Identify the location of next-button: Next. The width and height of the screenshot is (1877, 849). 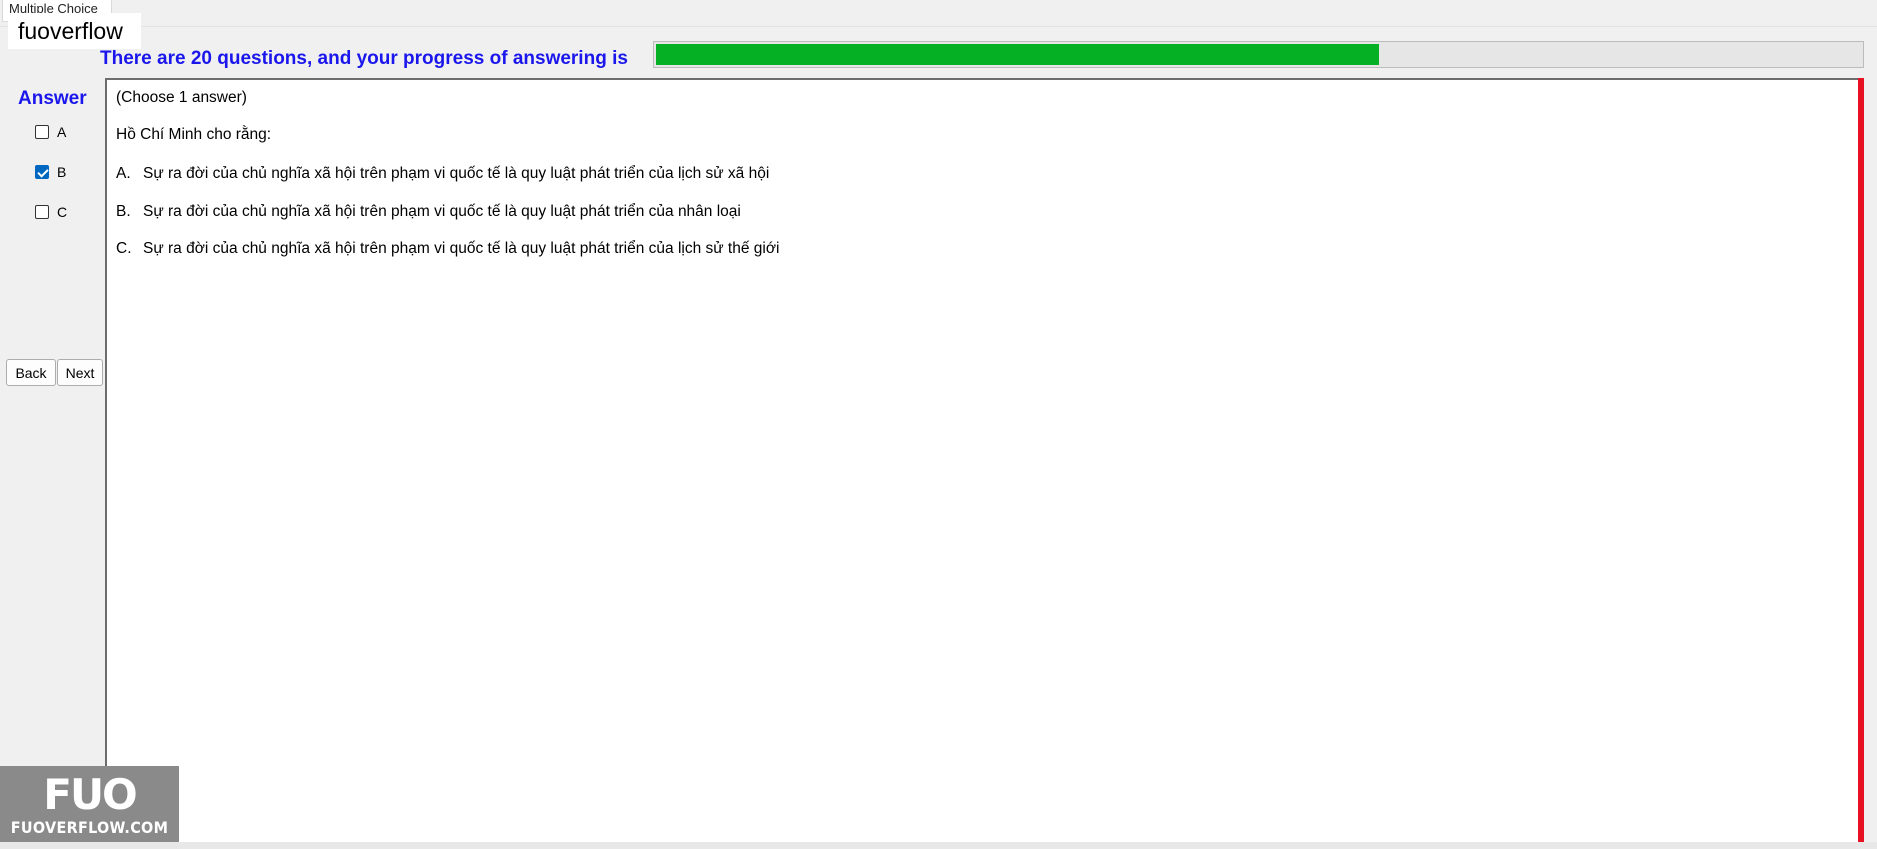
(80, 372).